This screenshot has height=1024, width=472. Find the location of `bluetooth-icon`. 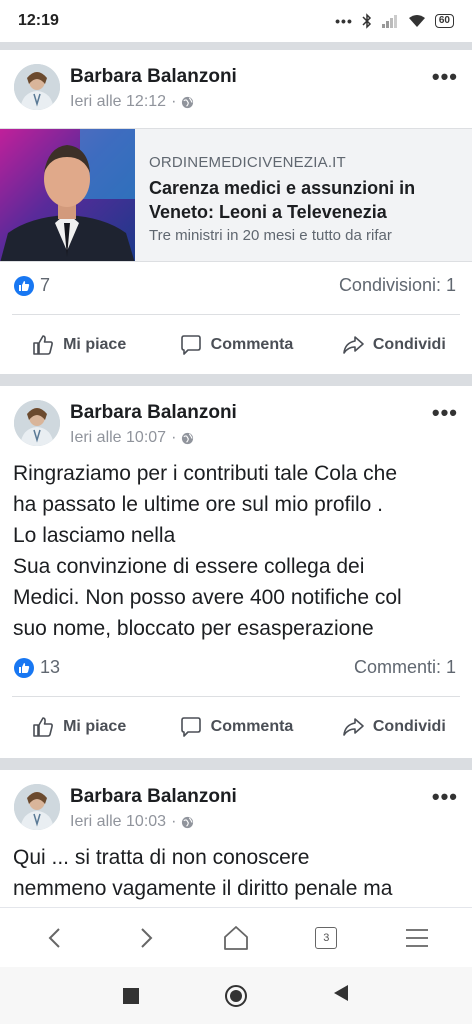

bluetooth-icon is located at coordinates (366, 21).